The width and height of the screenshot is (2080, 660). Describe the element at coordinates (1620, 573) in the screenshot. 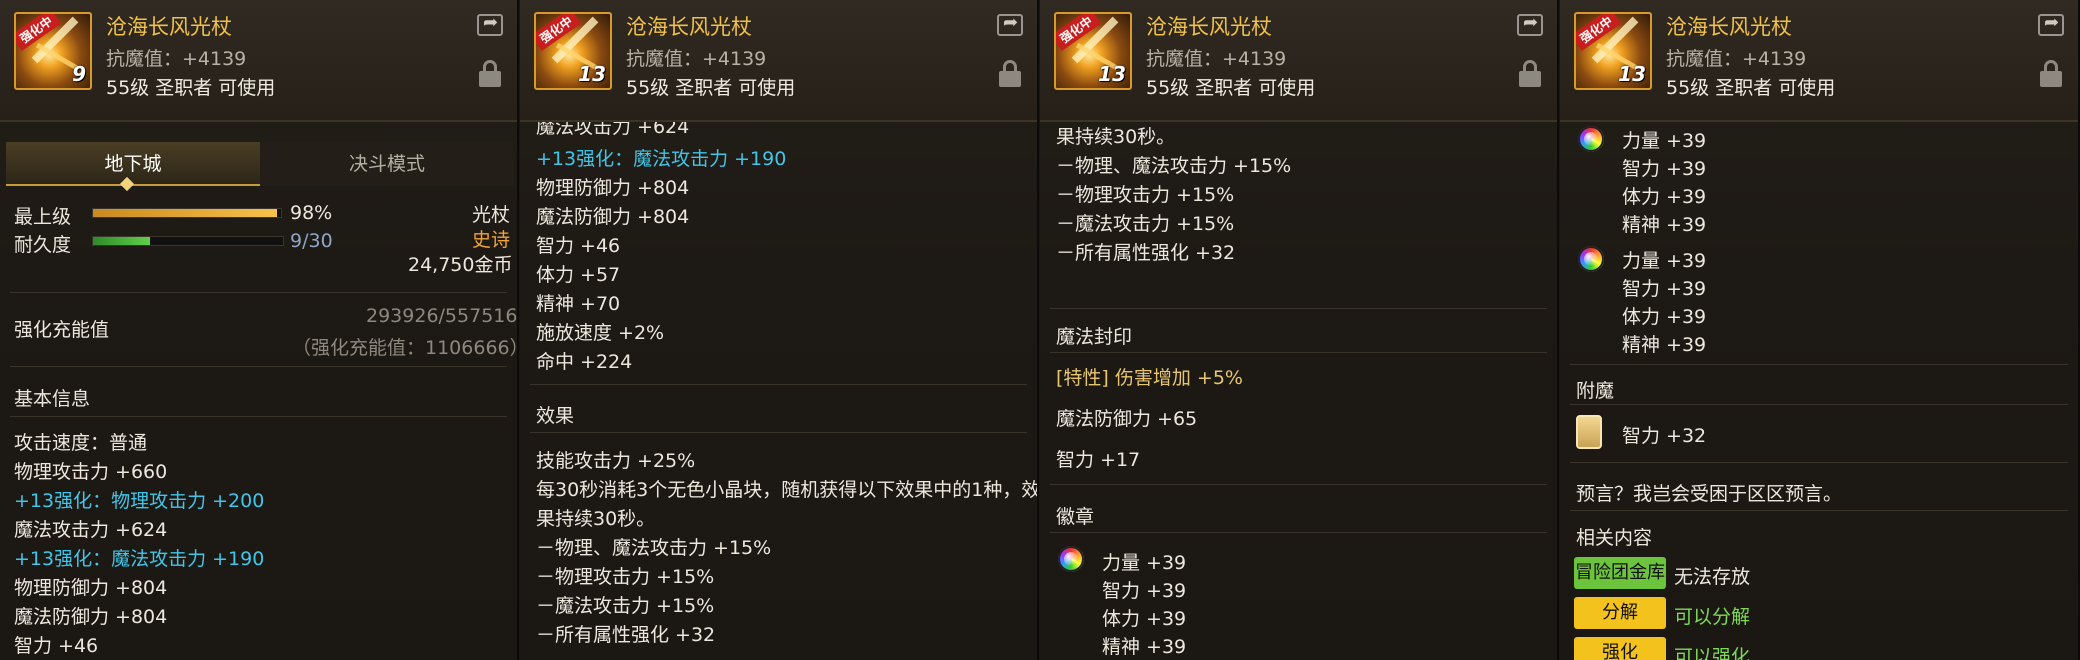

I see `warehouse-badge: 冒险团金库` at that location.